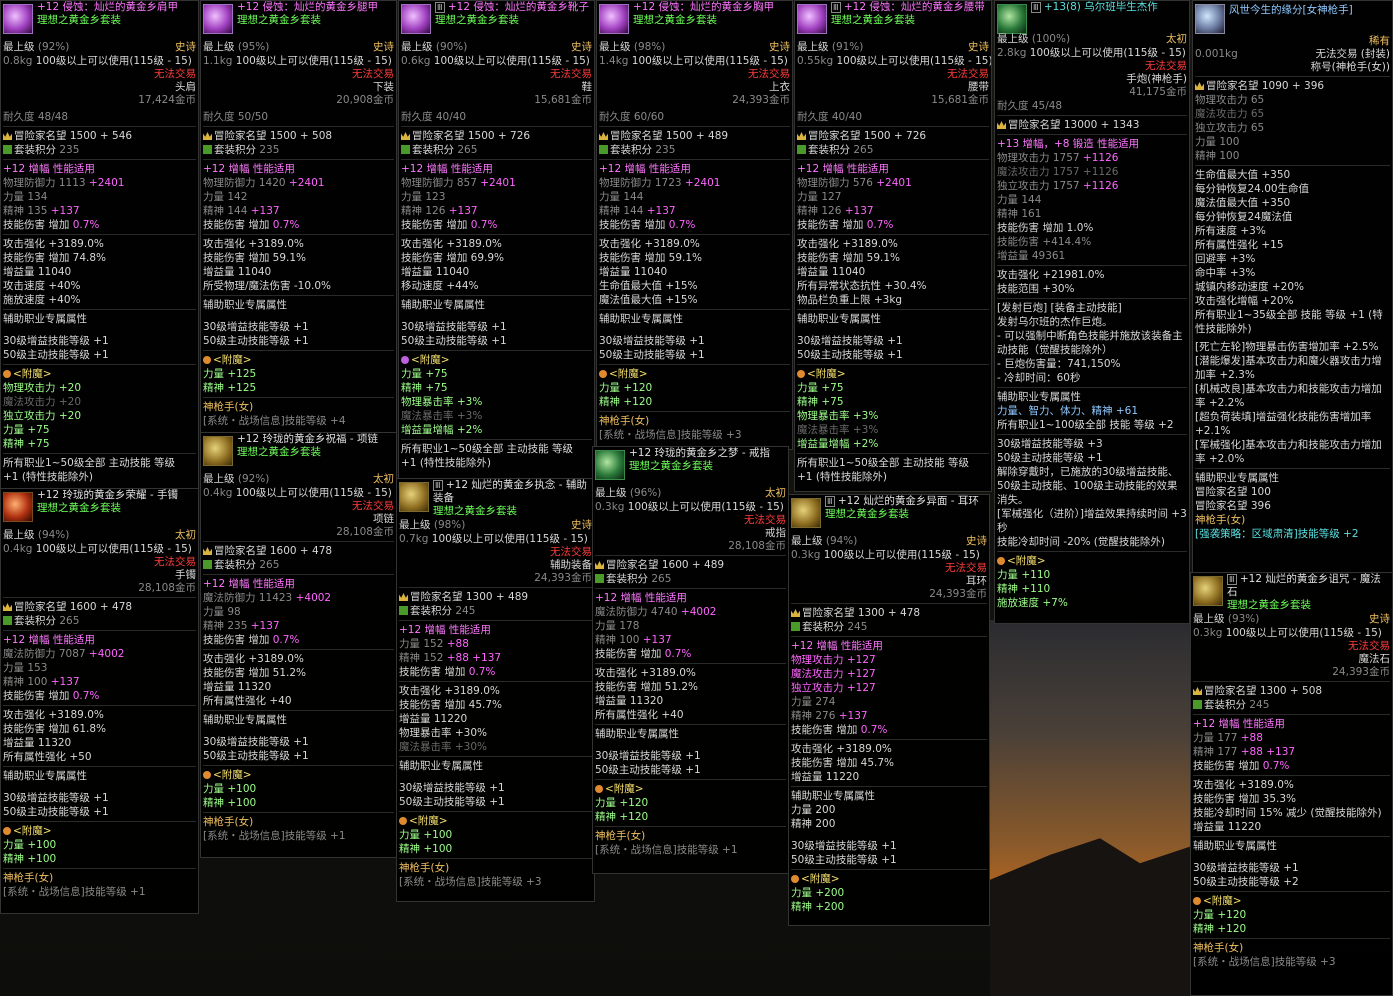 The image size is (1393, 996). What do you see at coordinates (1081, 542) in the screenshot?
I see `extra-line: 技能冷却时间 -20% (觉醒技能除外)` at bounding box center [1081, 542].